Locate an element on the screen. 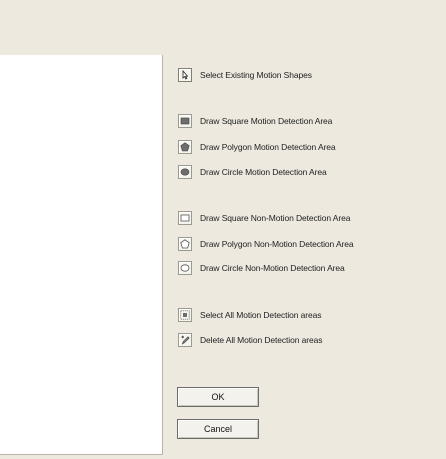 This screenshot has width=446, height=459. cursor-arrow-icon is located at coordinates (185, 75).